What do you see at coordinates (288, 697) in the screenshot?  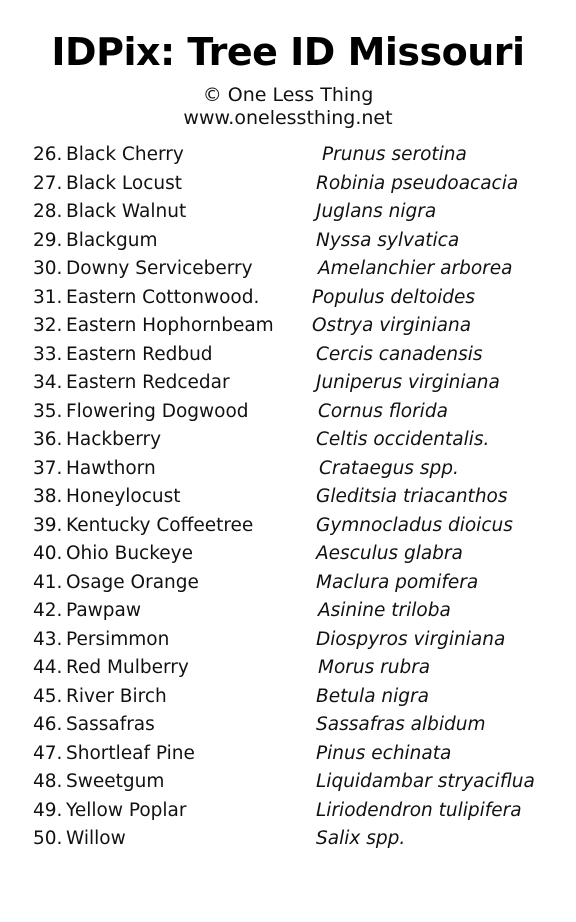 I see `tree-list-item: 45. River Birch Betula nigra` at bounding box center [288, 697].